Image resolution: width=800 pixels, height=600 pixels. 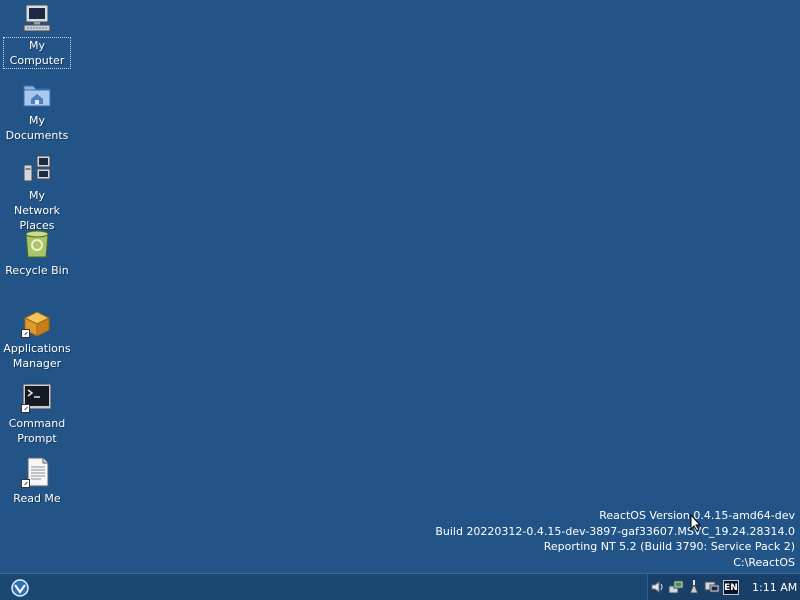 I want to click on desktop-icon-label: Read Me, so click(x=37, y=498).